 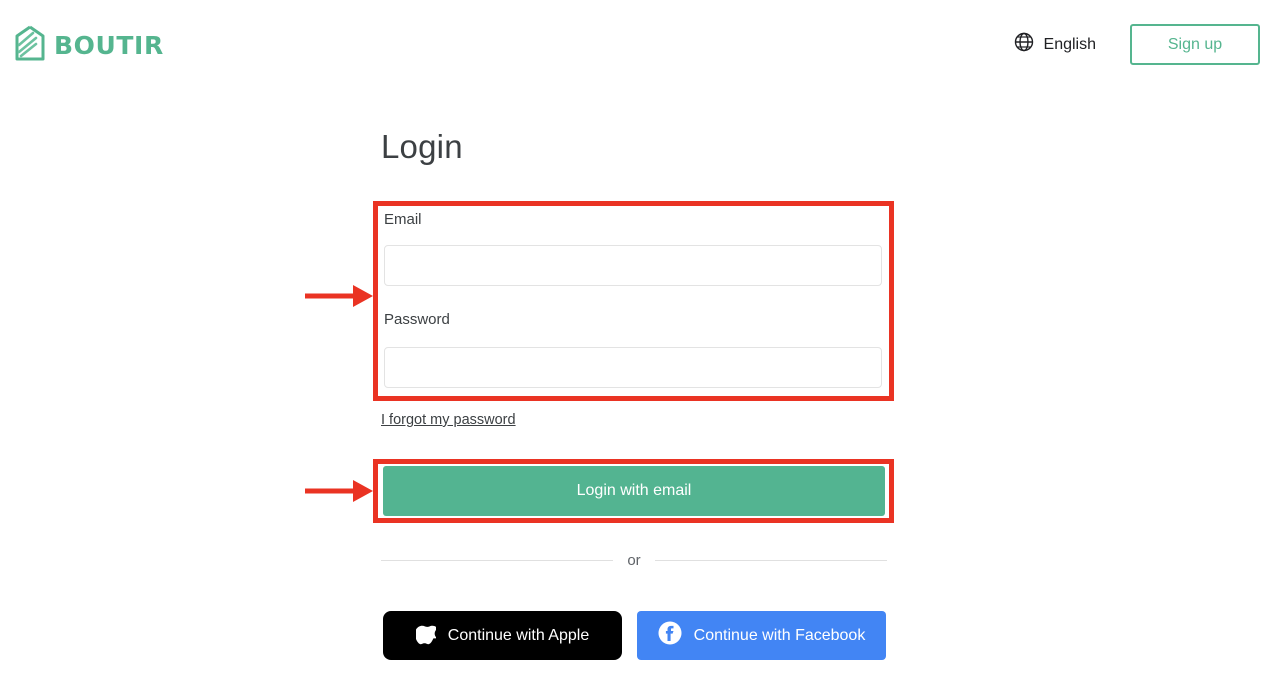 I want to click on page-header: BOUTIR English Sign up, so click(x=640, y=45).